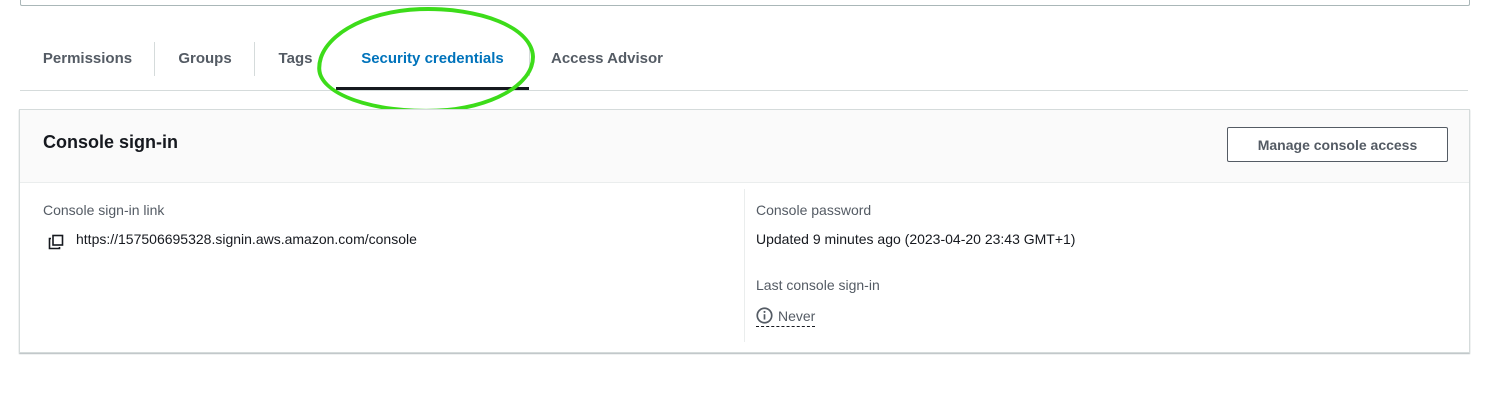 The height and width of the screenshot is (397, 1498). Describe the element at coordinates (1337, 144) in the screenshot. I see `manage-console-access-button: Manage console access` at that location.